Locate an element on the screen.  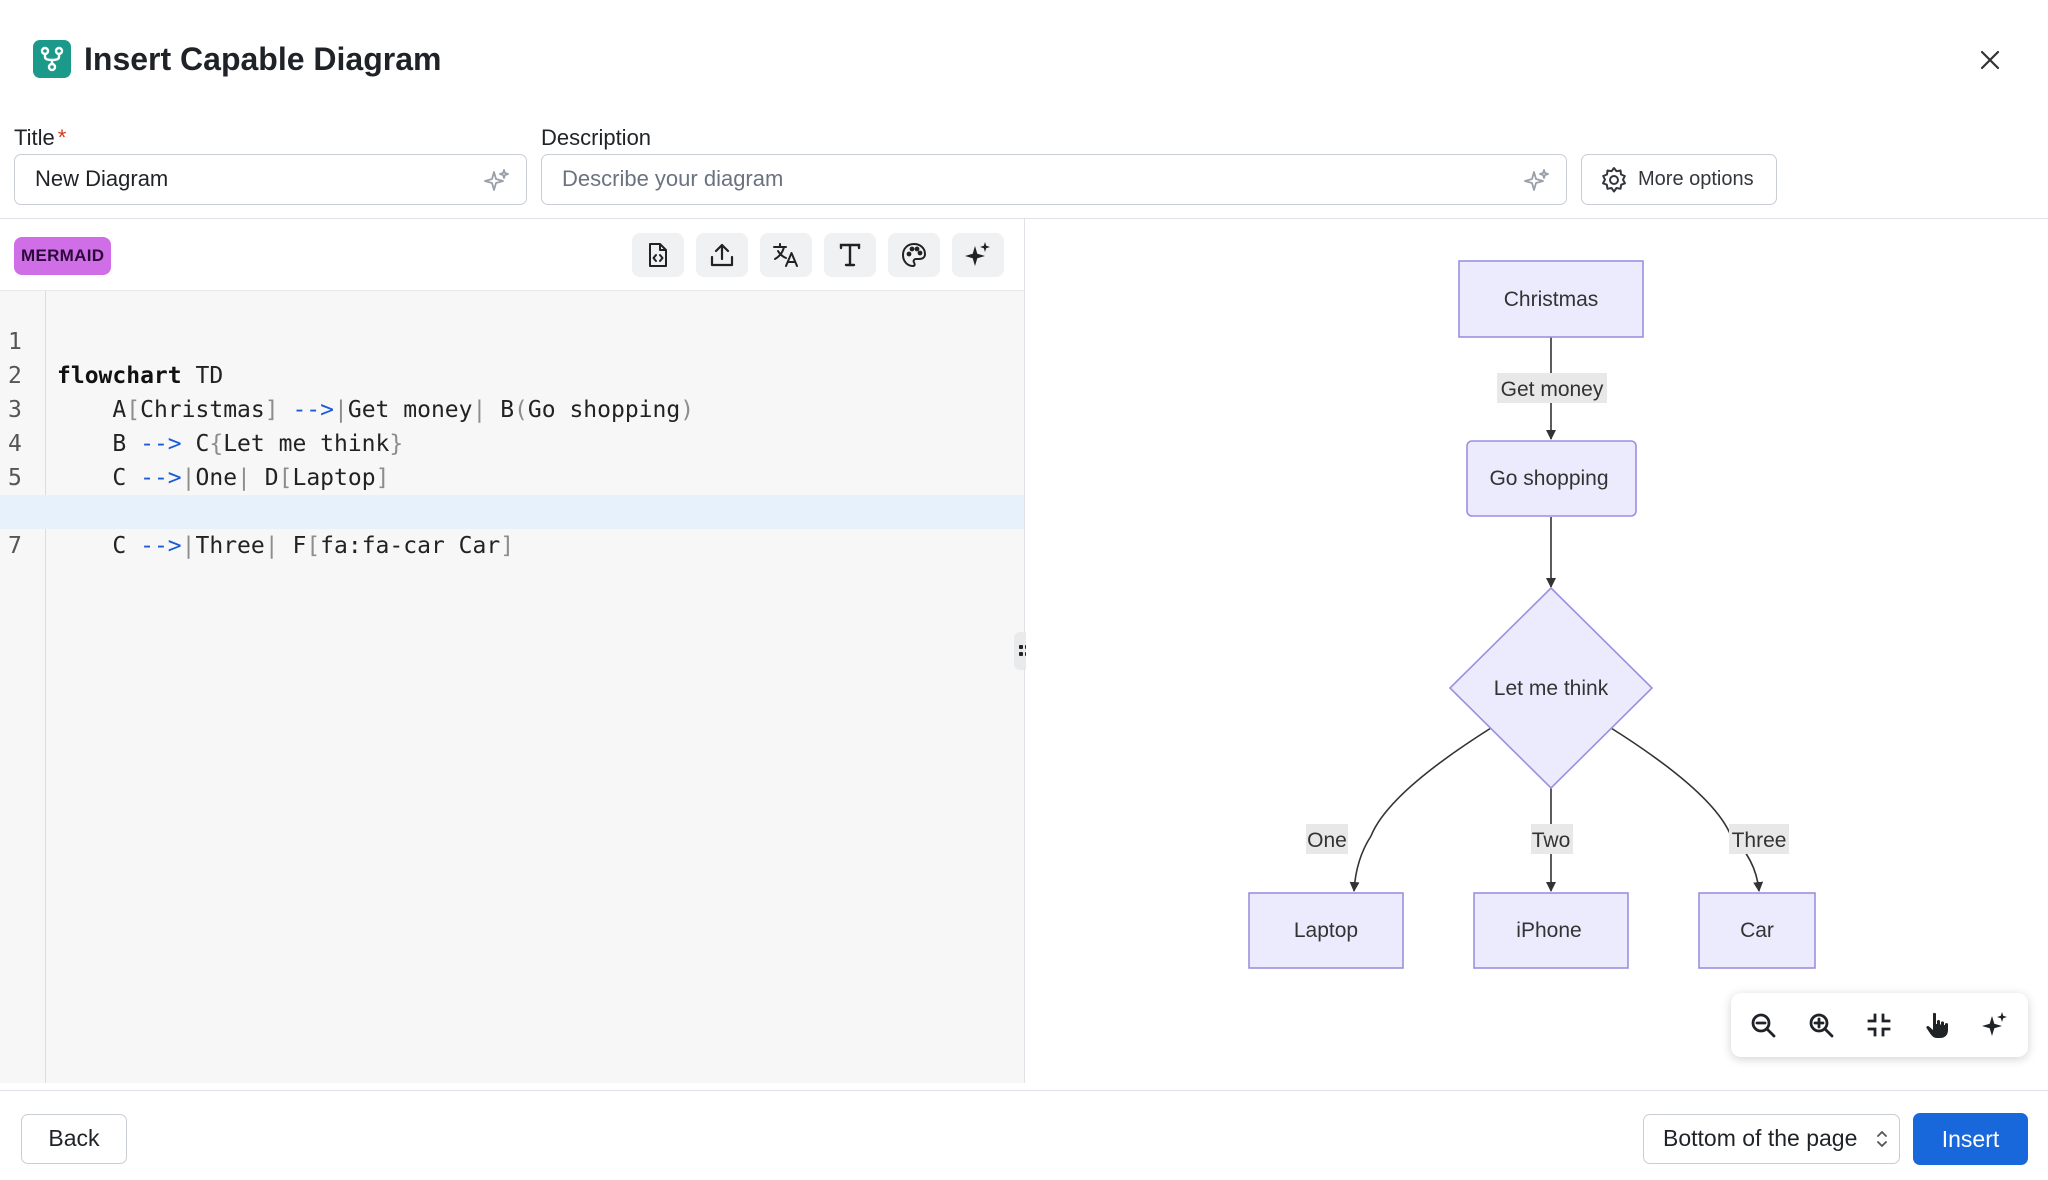
diagram-app-icon is located at coordinates (52, 59).